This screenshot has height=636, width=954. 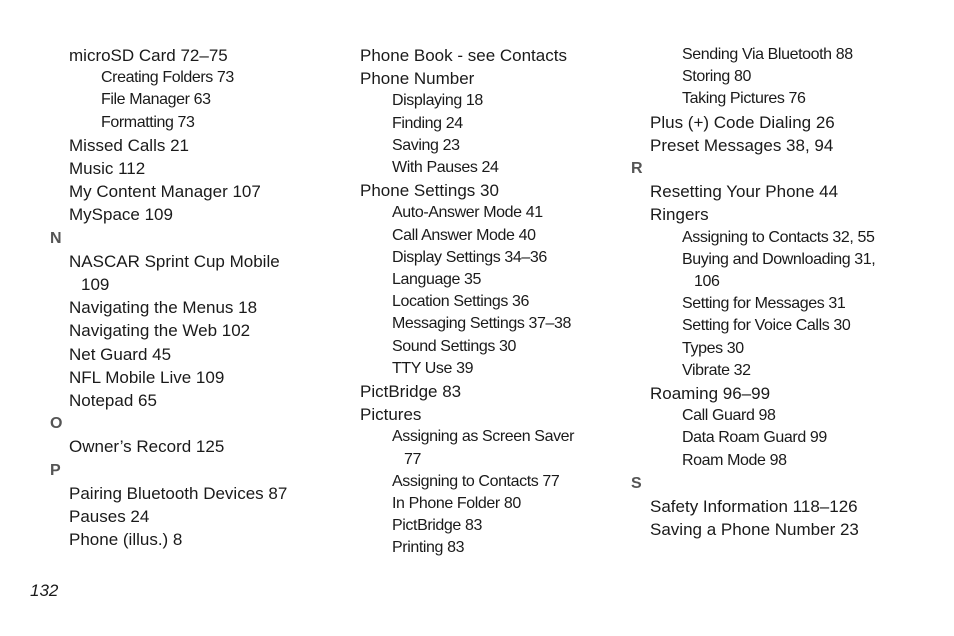 What do you see at coordinates (729, 416) in the screenshot?
I see `entry-text: Call Guard 98` at bounding box center [729, 416].